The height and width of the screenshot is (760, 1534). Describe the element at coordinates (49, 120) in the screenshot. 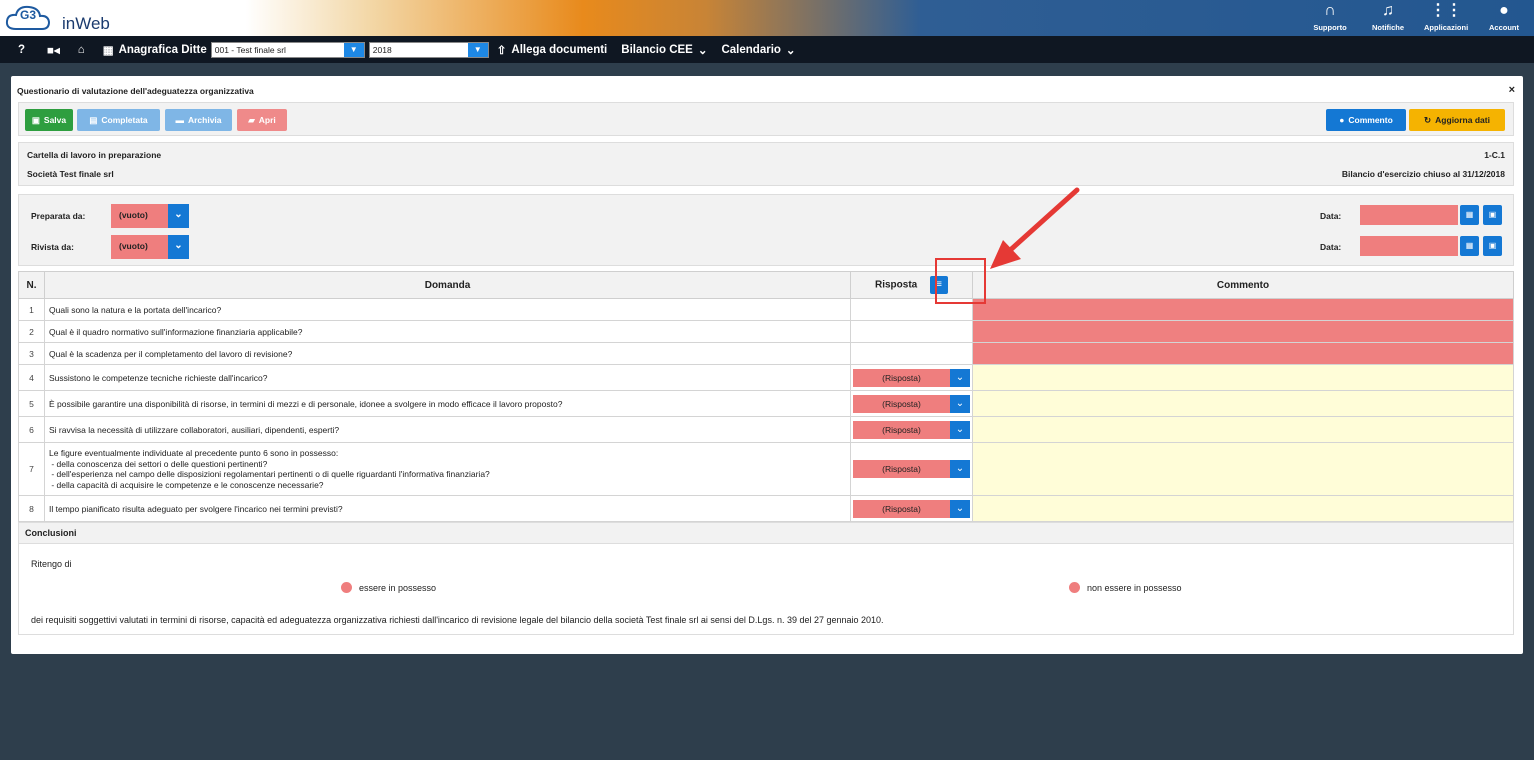

I see `save-button: ▣ Salva` at that location.